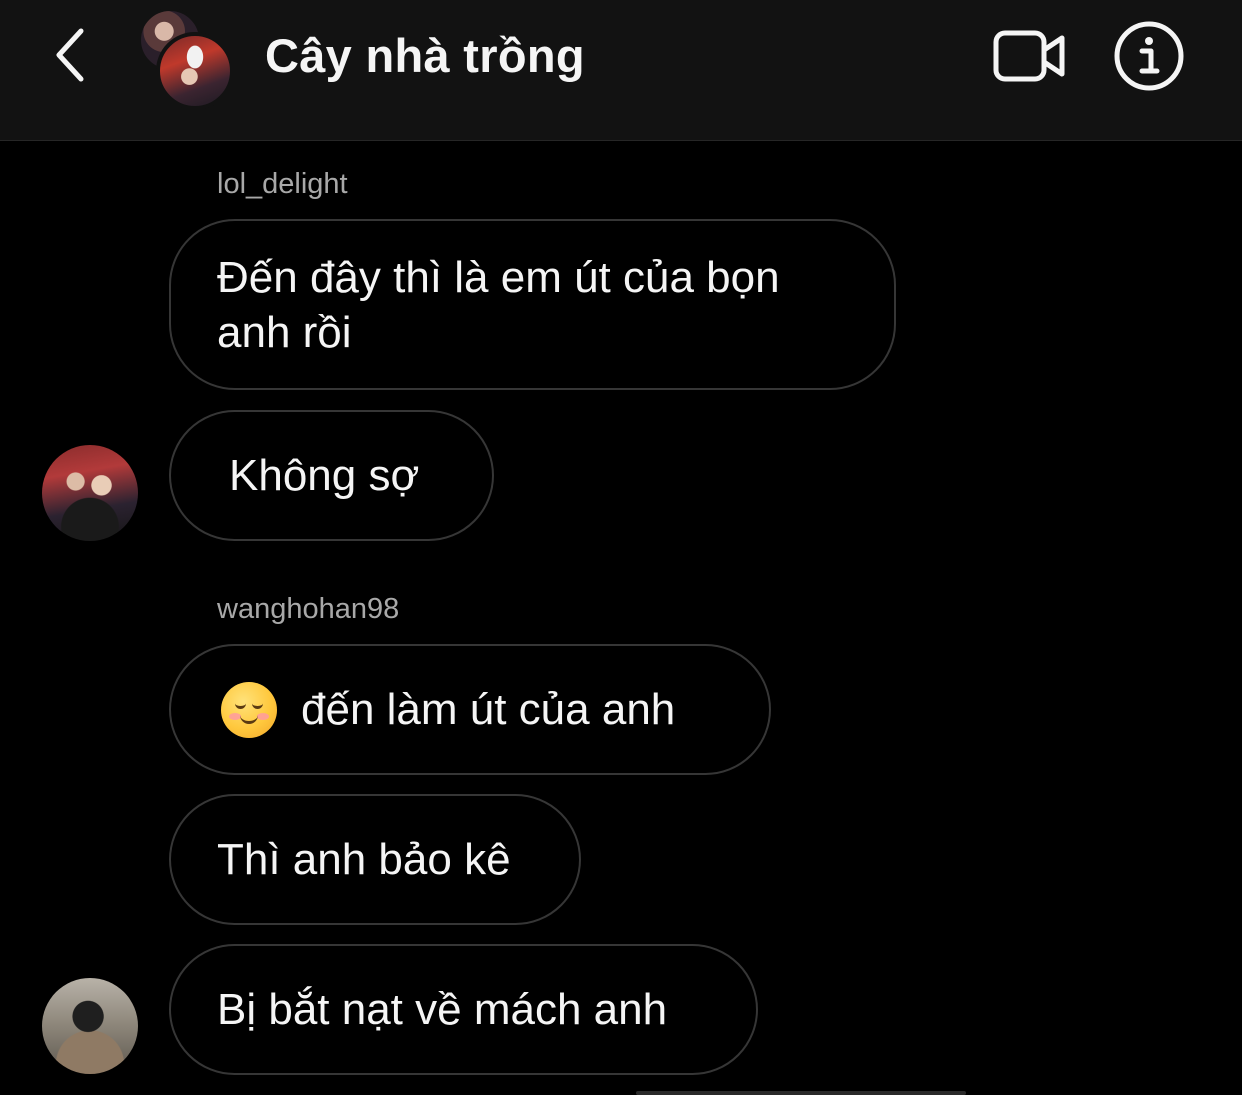 The width and height of the screenshot is (1242, 1095). What do you see at coordinates (324, 475) in the screenshot?
I see `message-text: Không sợ` at bounding box center [324, 475].